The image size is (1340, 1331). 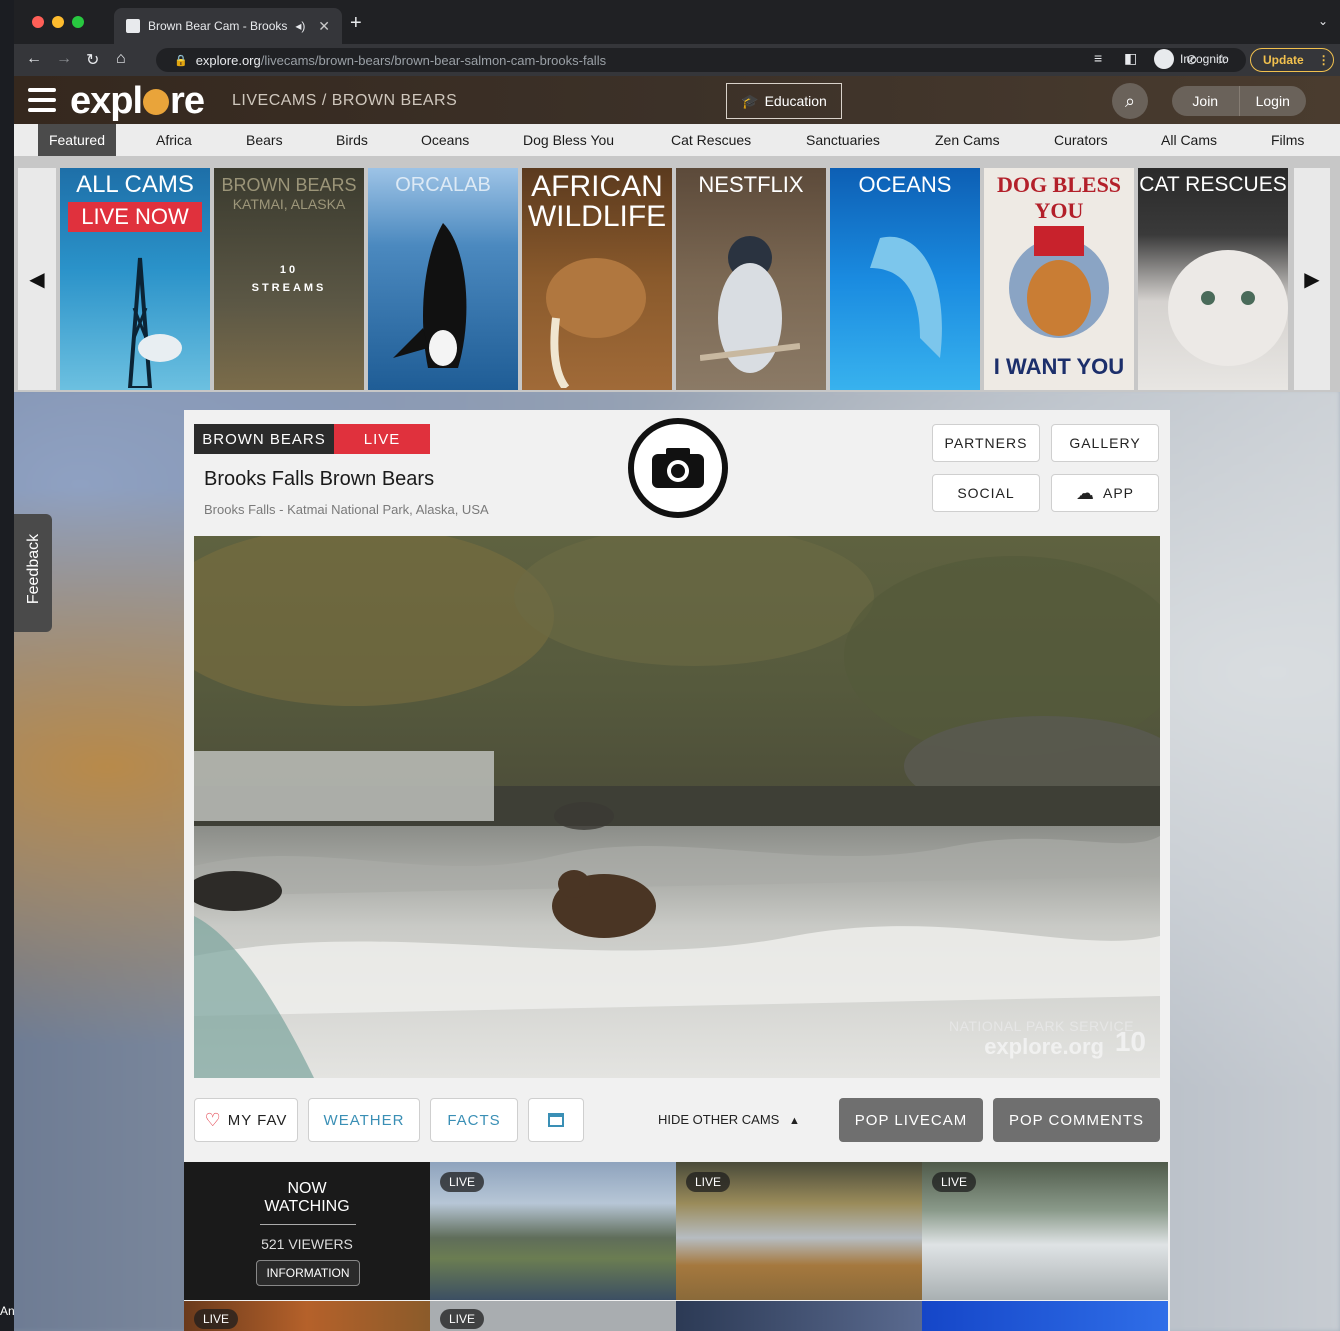 I want to click on tile-nestflix: NESTFLIX, so click(x=751, y=279).